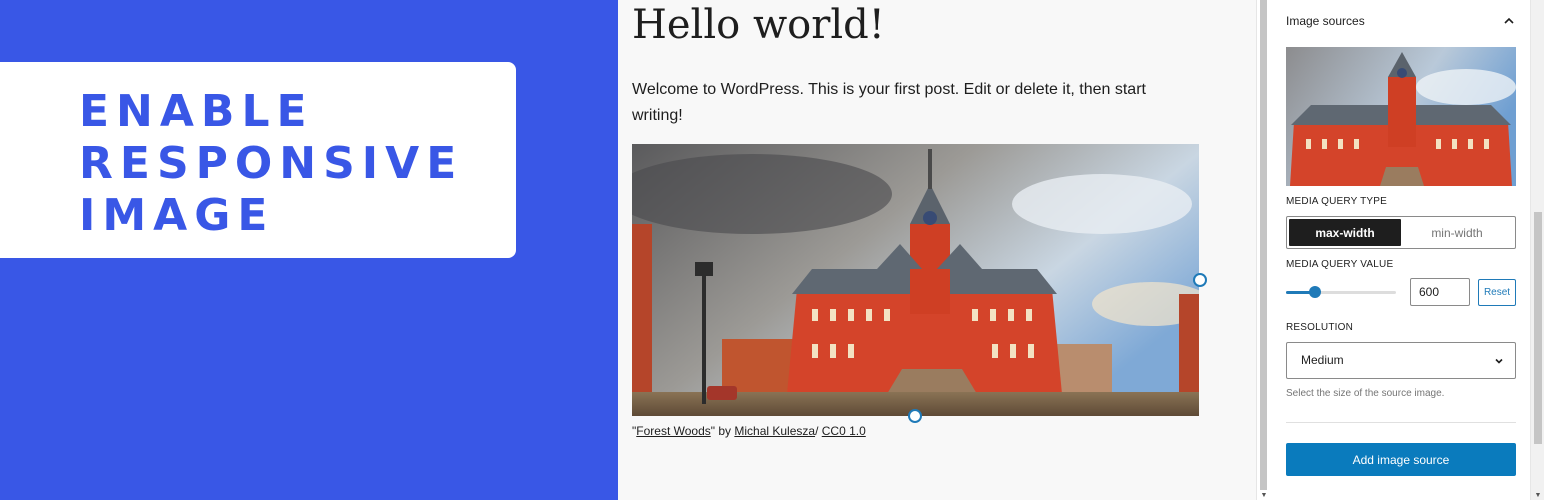 The height and width of the screenshot is (500, 1544). I want to click on source-image-thumbnail, so click(1401, 116).